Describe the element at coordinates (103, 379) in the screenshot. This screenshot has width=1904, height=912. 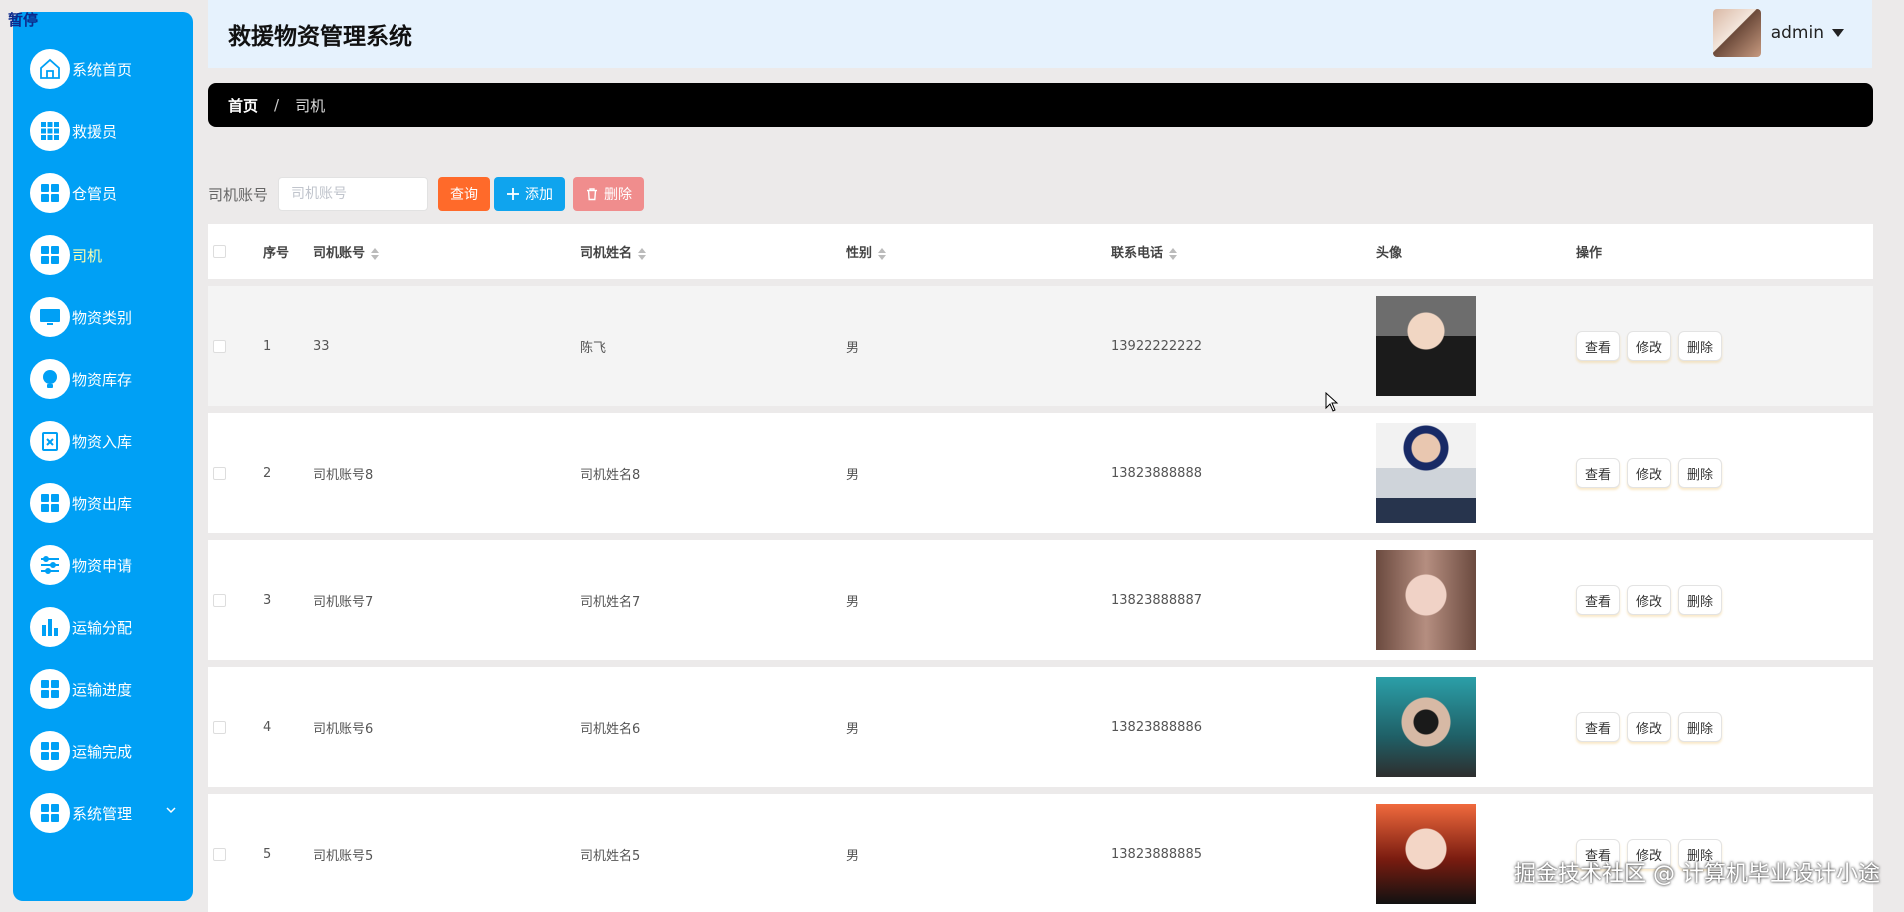
I see `sidebar-item-material-stock: 物资库存` at that location.